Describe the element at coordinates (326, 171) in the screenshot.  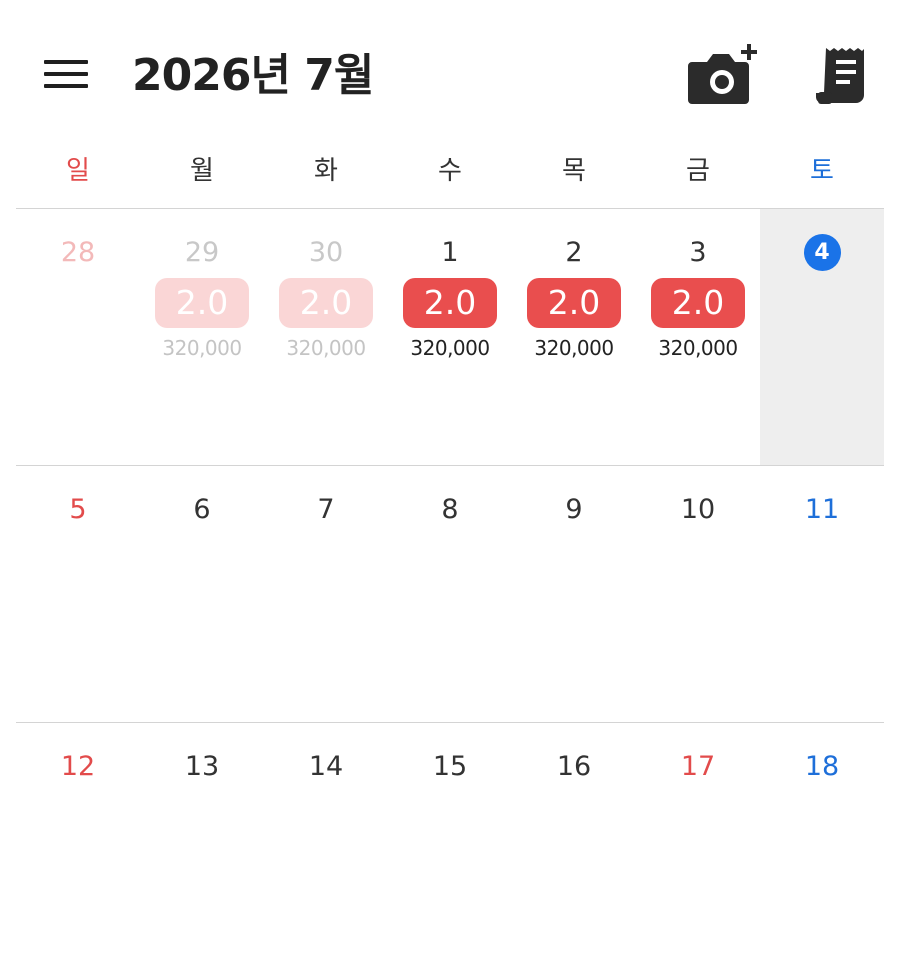
I see `weekday-tuesday: 화` at that location.